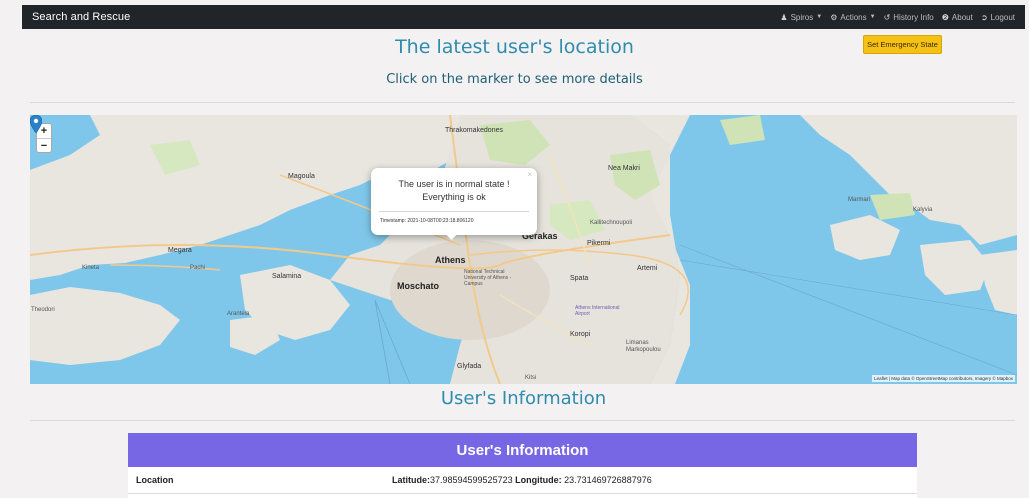 Image resolution: width=1029 pixels, height=498 pixels. Describe the element at coordinates (454, 211) in the screenshot. I see `popup-divider` at that location.